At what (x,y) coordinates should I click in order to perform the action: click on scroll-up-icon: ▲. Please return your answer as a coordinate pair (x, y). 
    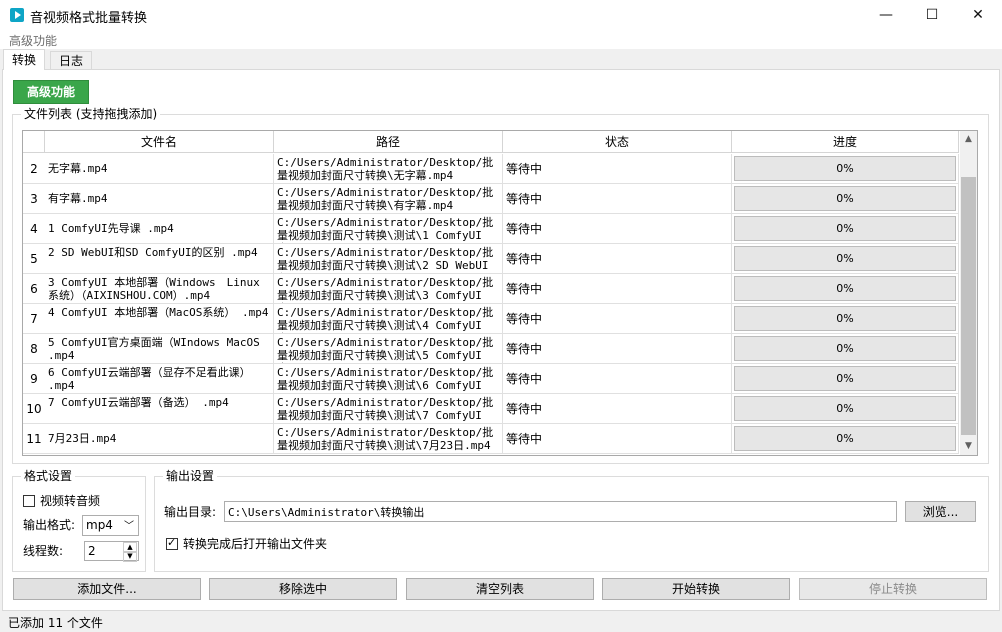
    Looking at the image, I should click on (968, 139).